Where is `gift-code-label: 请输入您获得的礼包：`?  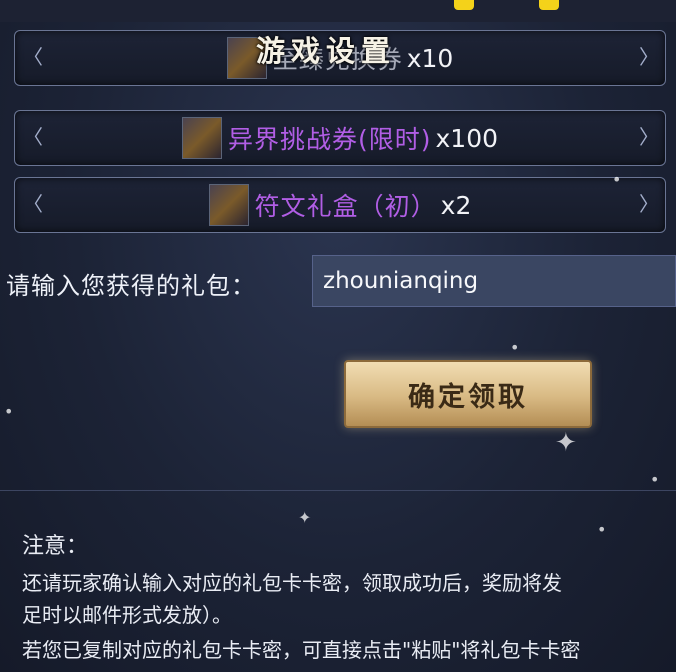
gift-code-label: 请输入您获得的礼包： is located at coordinates (131, 286).